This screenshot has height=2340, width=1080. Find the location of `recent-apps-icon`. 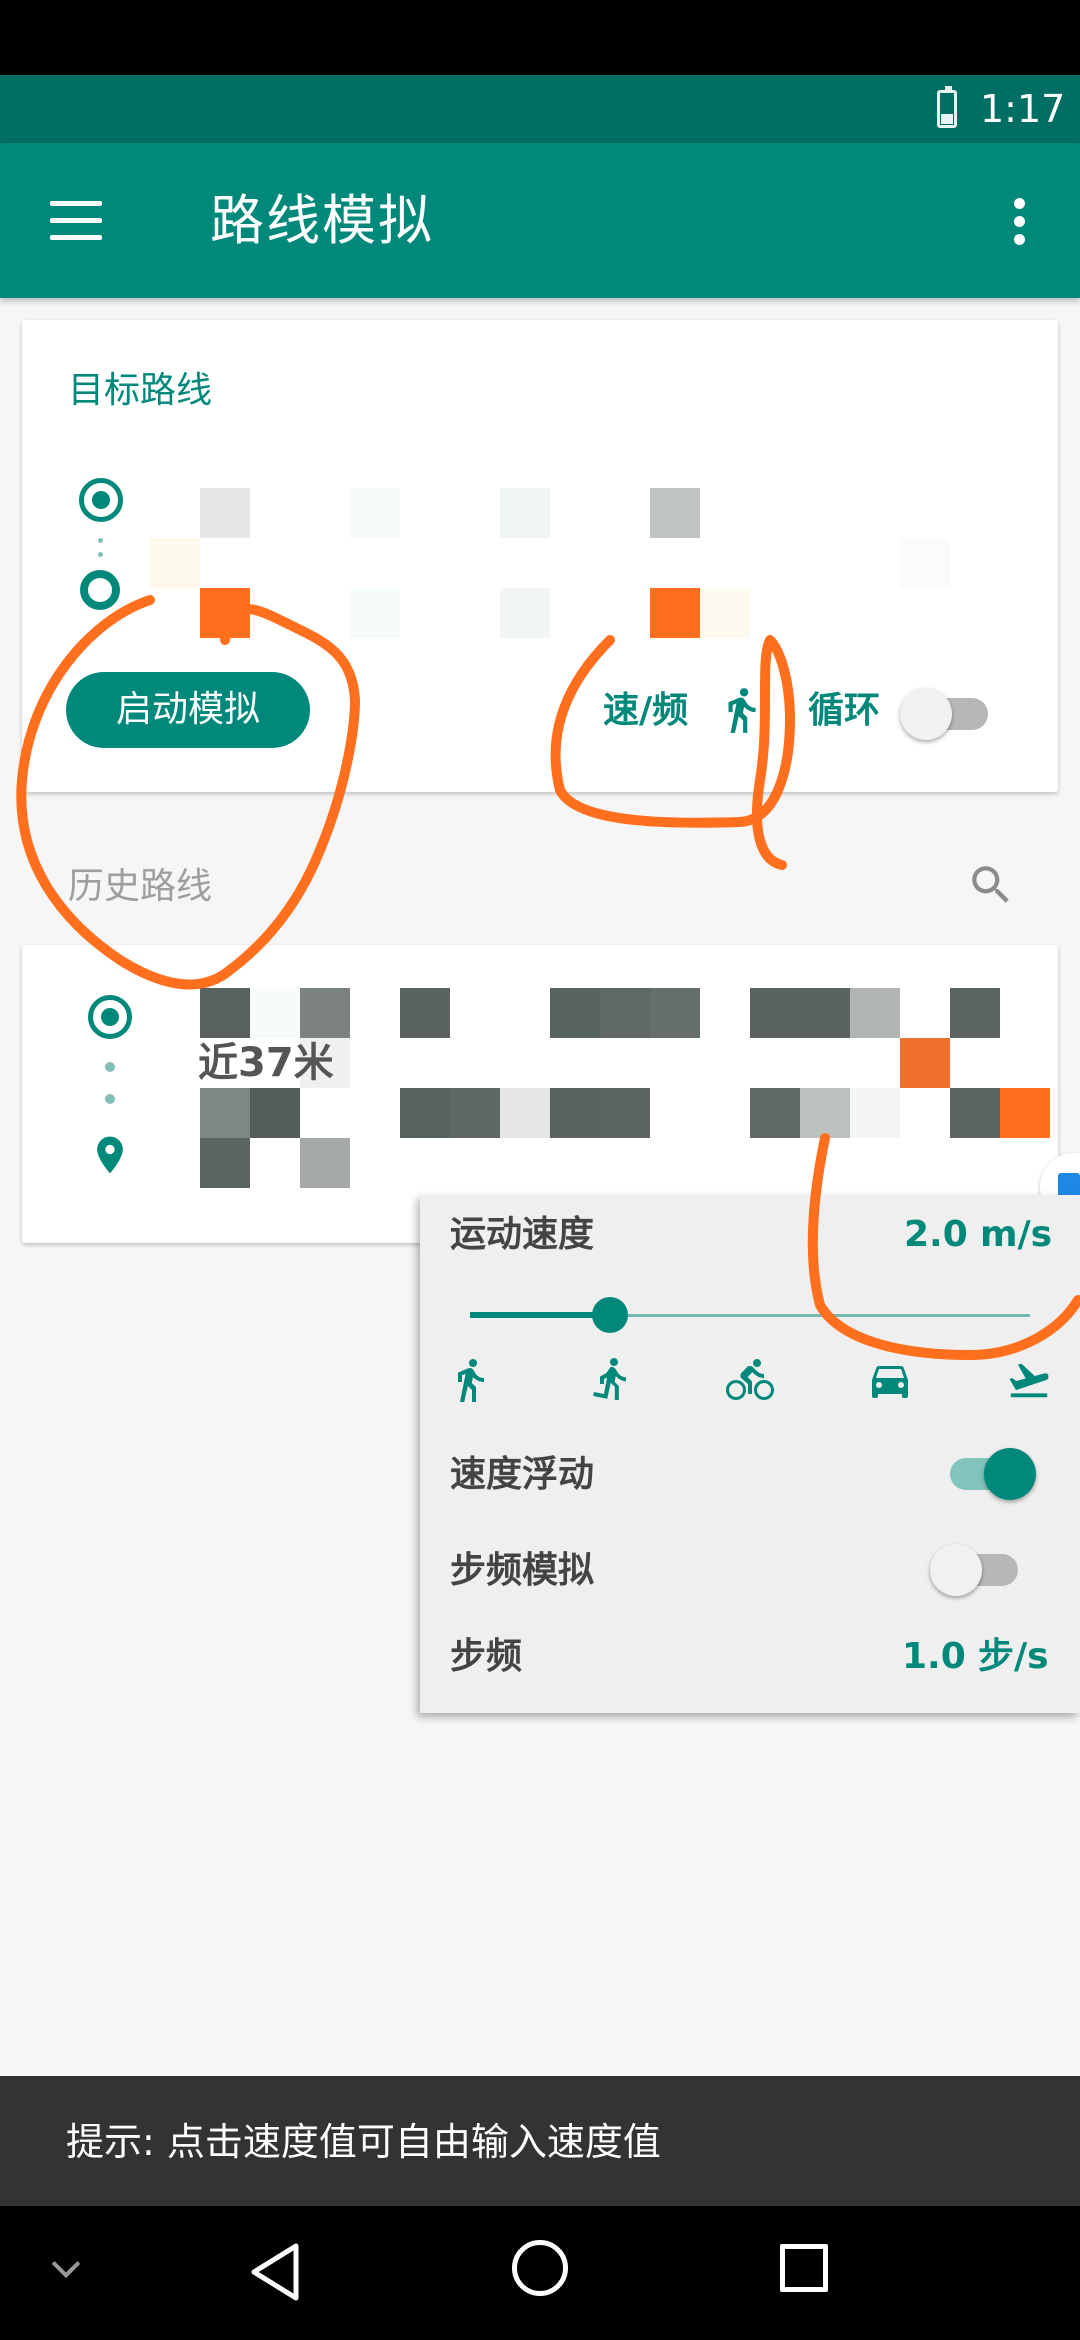

recent-apps-icon is located at coordinates (804, 2268).